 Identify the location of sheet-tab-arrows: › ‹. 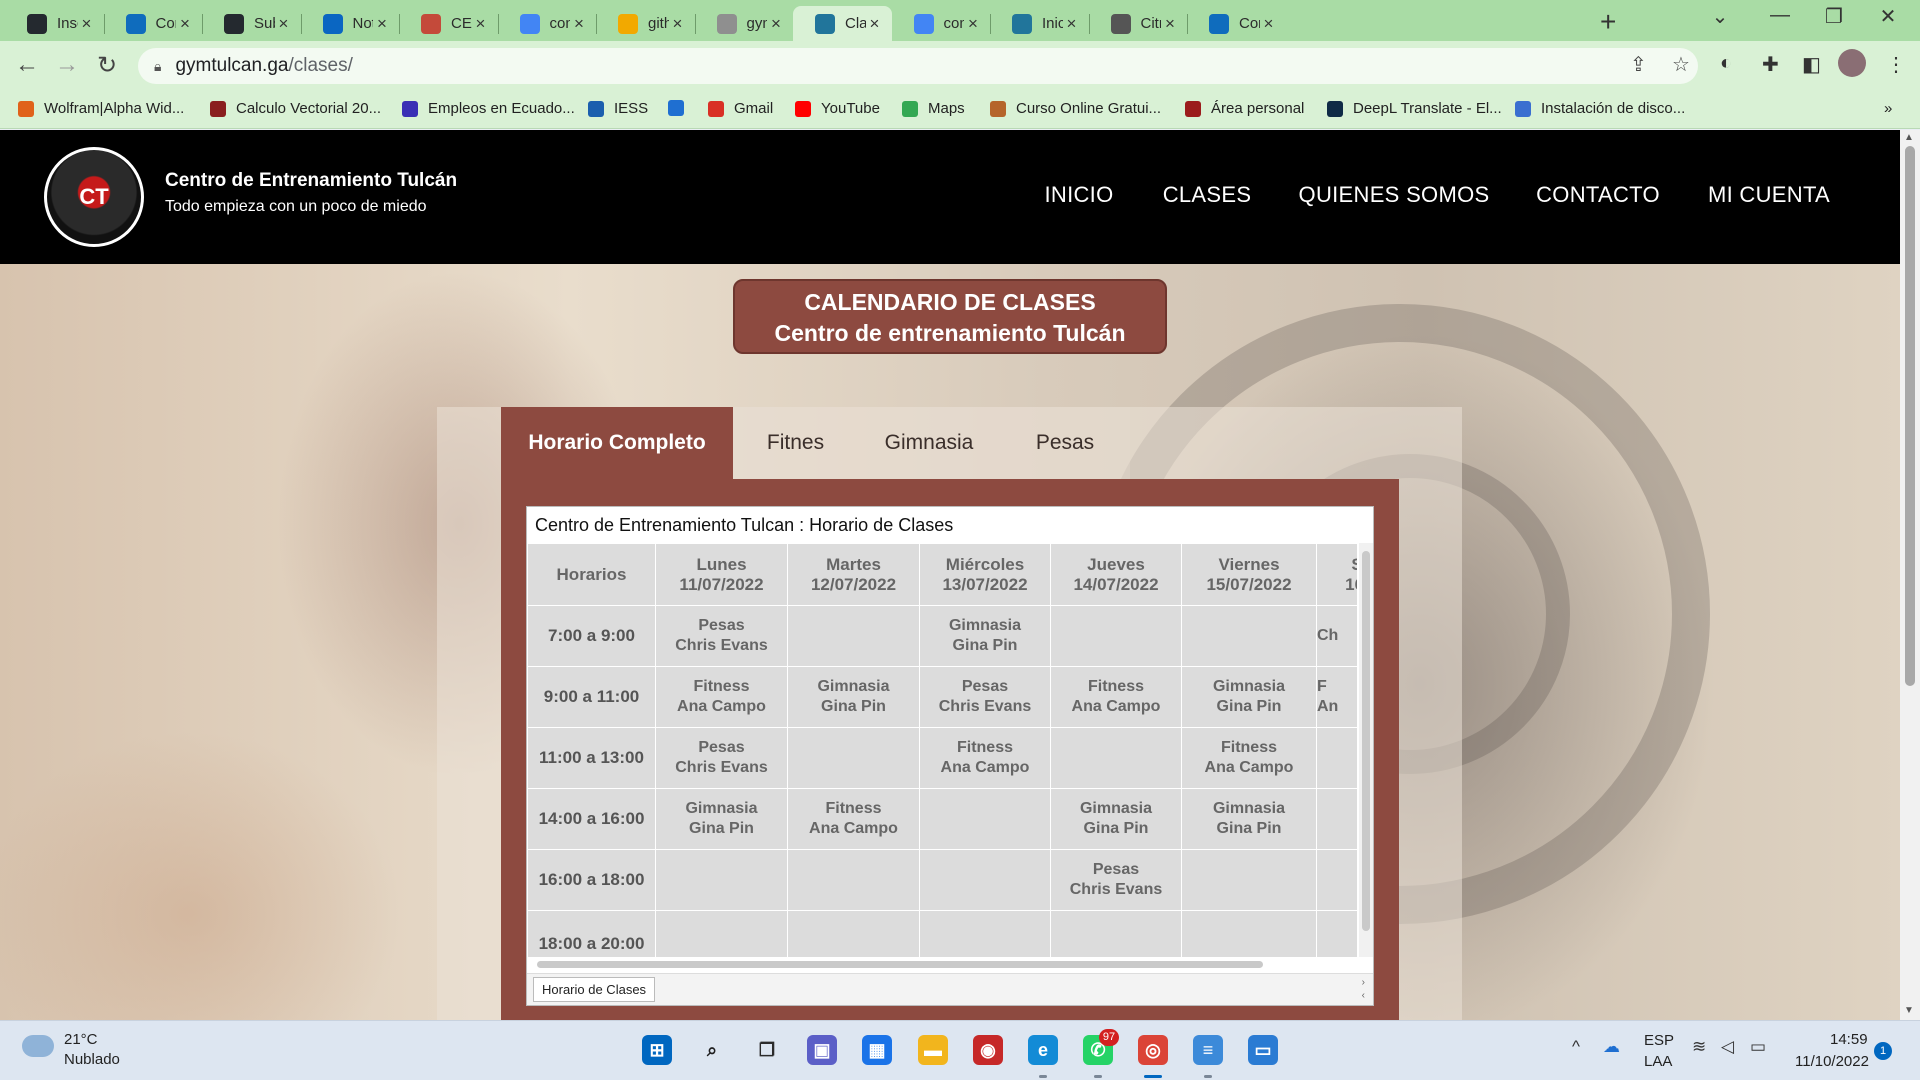
(1363, 989).